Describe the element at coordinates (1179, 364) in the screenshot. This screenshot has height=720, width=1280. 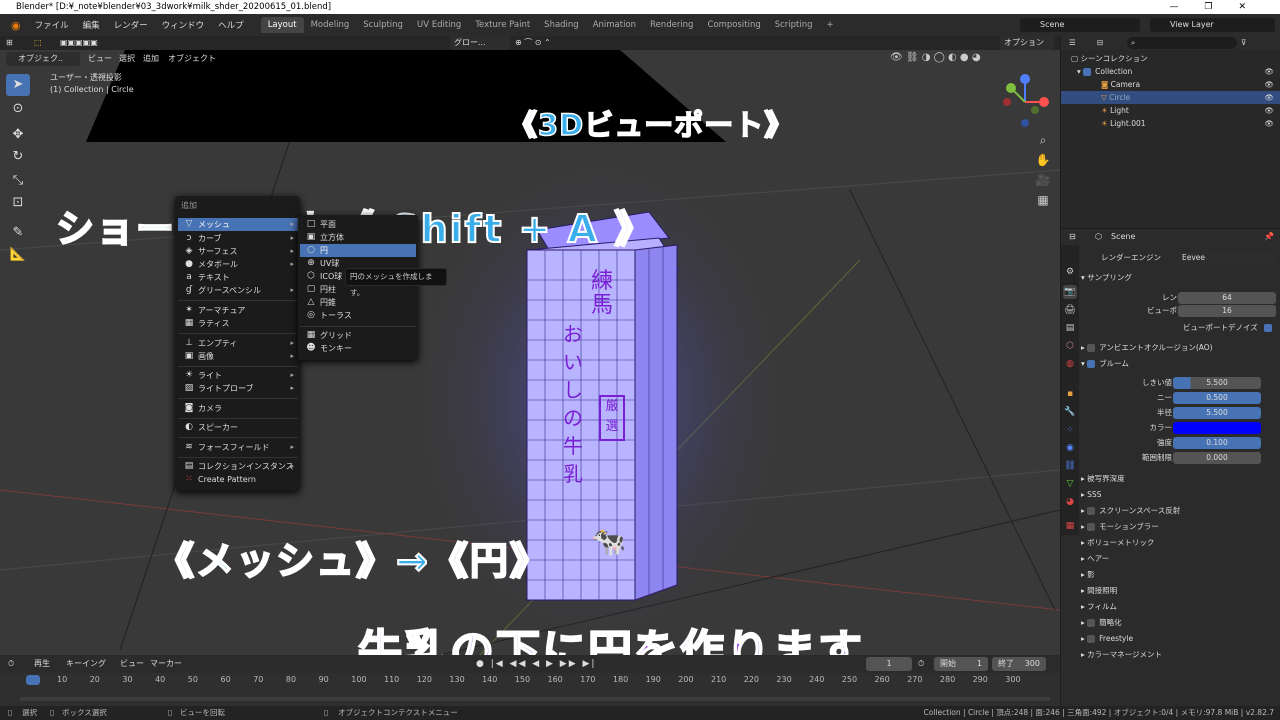
I see `bloom-panel-header: ▾ ブルーム` at that location.